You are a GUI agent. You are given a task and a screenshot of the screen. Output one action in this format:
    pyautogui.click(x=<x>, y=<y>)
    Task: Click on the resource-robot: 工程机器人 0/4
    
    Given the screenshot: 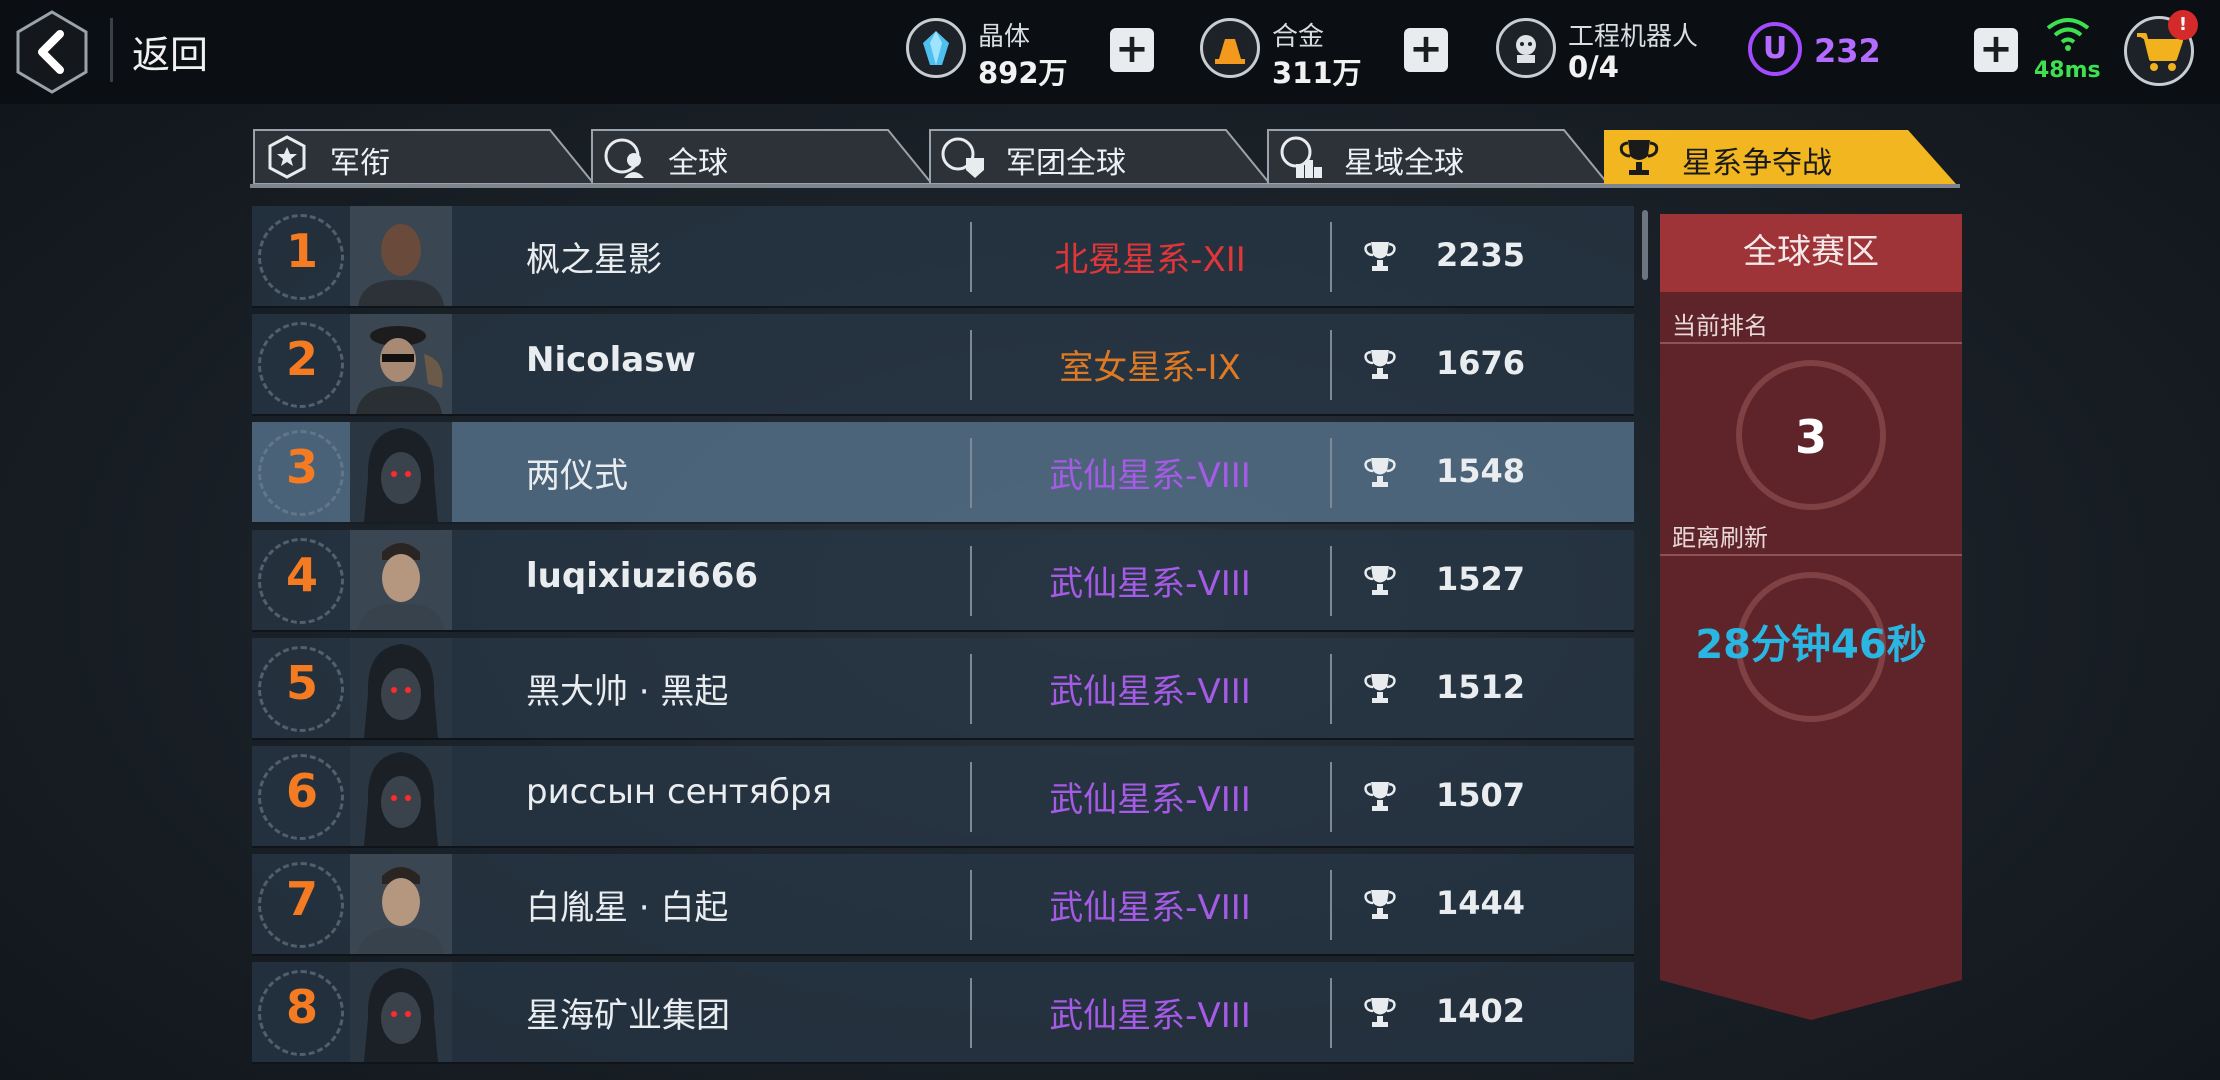 What is the action you would take?
    pyautogui.click(x=1606, y=52)
    